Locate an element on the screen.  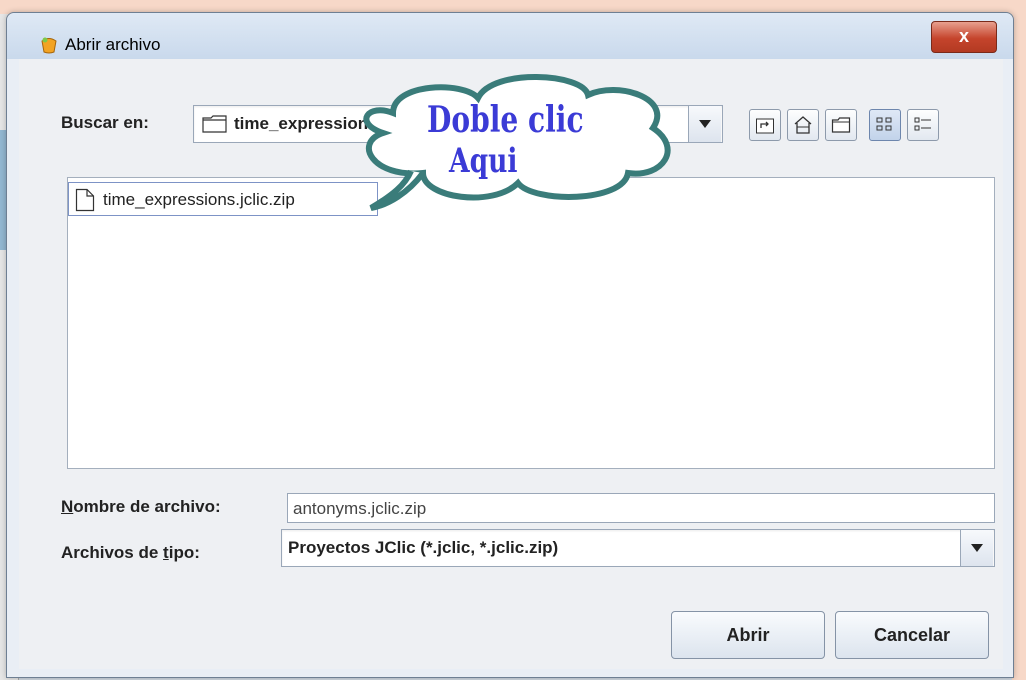
details-view-icon is located at coordinates (922, 124).